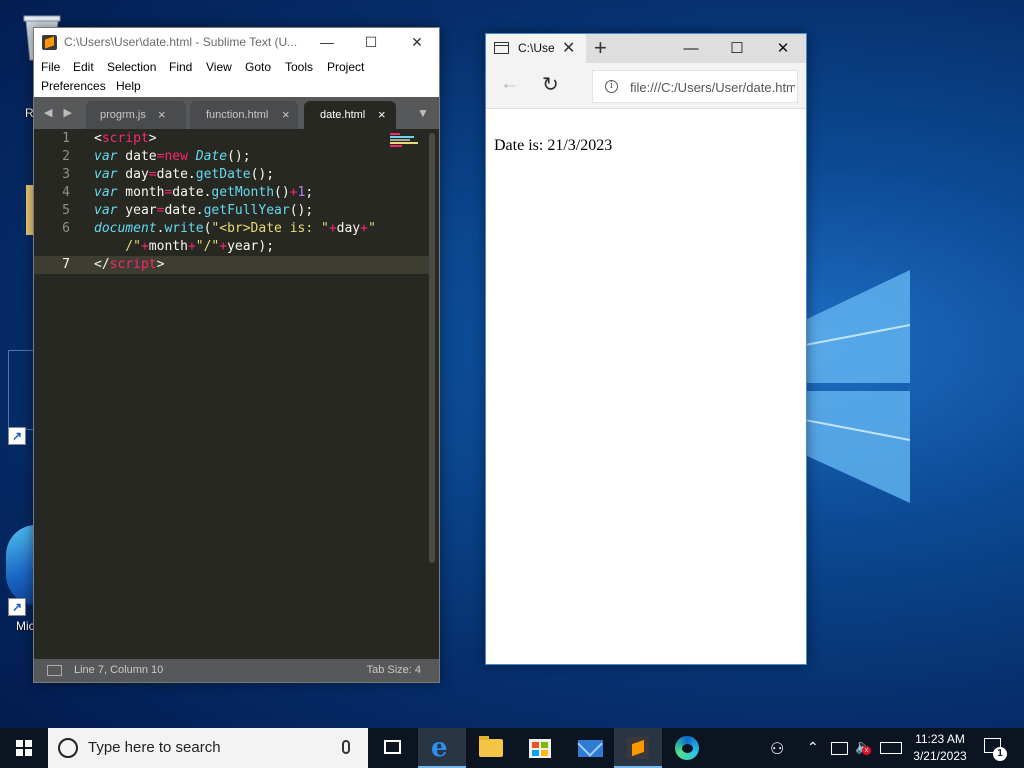  What do you see at coordinates (68, 748) in the screenshot?
I see `cortana-icon` at bounding box center [68, 748].